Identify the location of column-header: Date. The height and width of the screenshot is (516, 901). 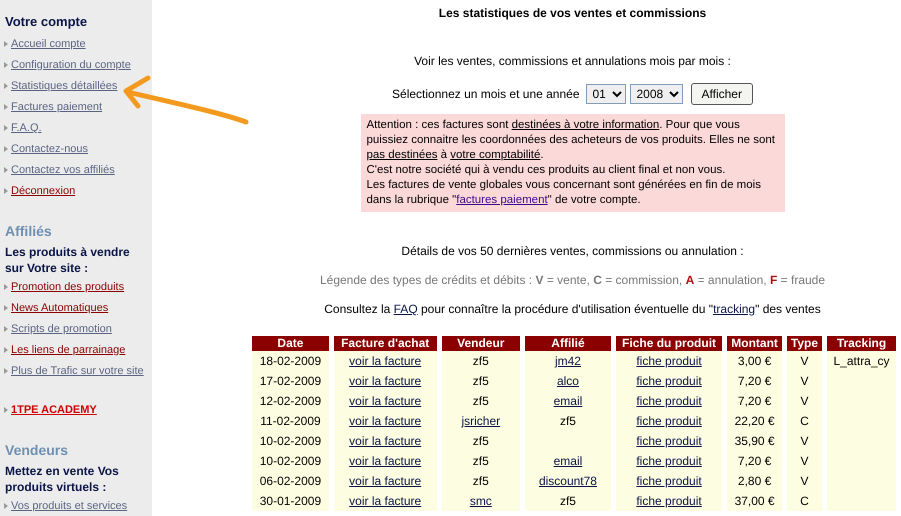
(290, 343).